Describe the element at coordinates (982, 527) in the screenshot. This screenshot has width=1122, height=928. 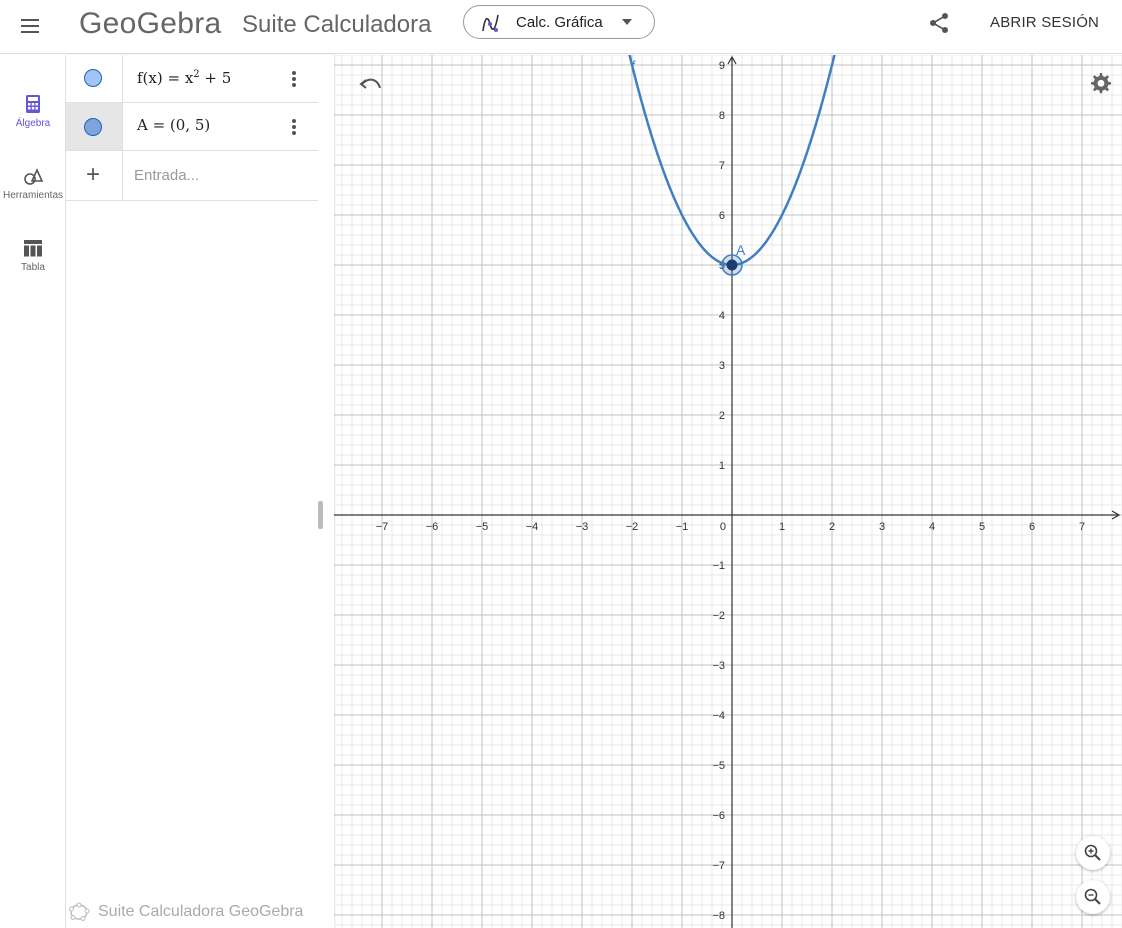
I see `x-tick-label: 5` at that location.